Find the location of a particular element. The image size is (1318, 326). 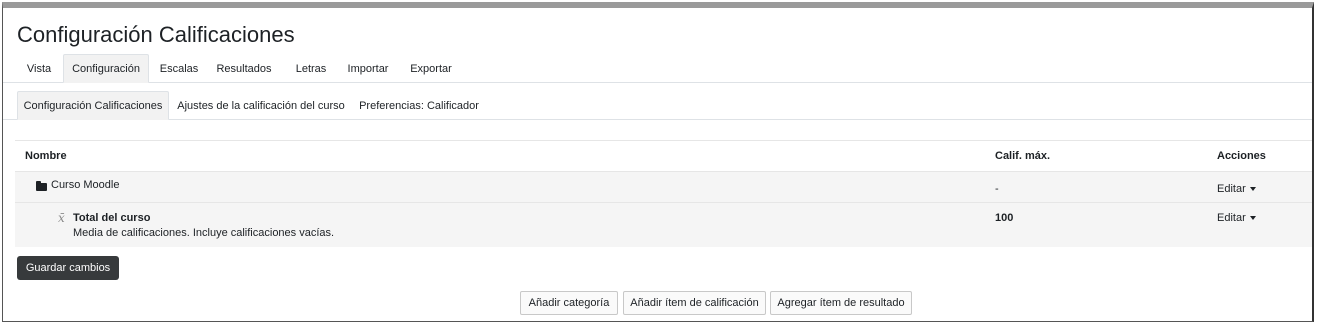

tab-configuracion-calificaciones: Configuración Calificaciones is located at coordinates (93, 105).